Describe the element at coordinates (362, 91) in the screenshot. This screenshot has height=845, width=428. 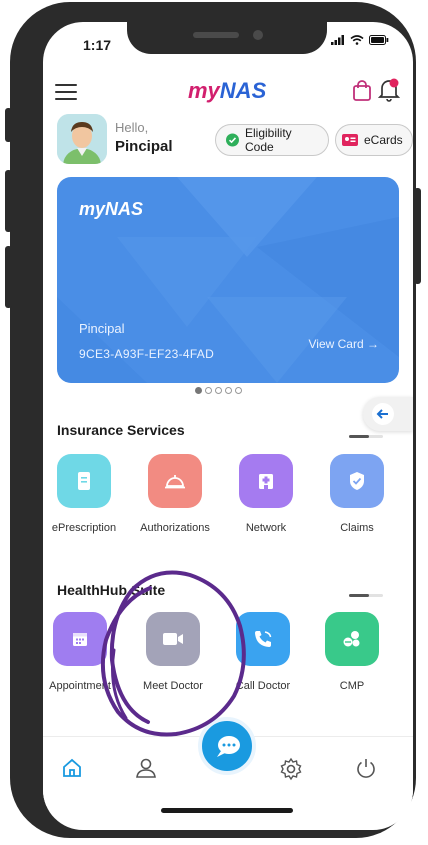
I see `shopping-bag-icon` at that location.